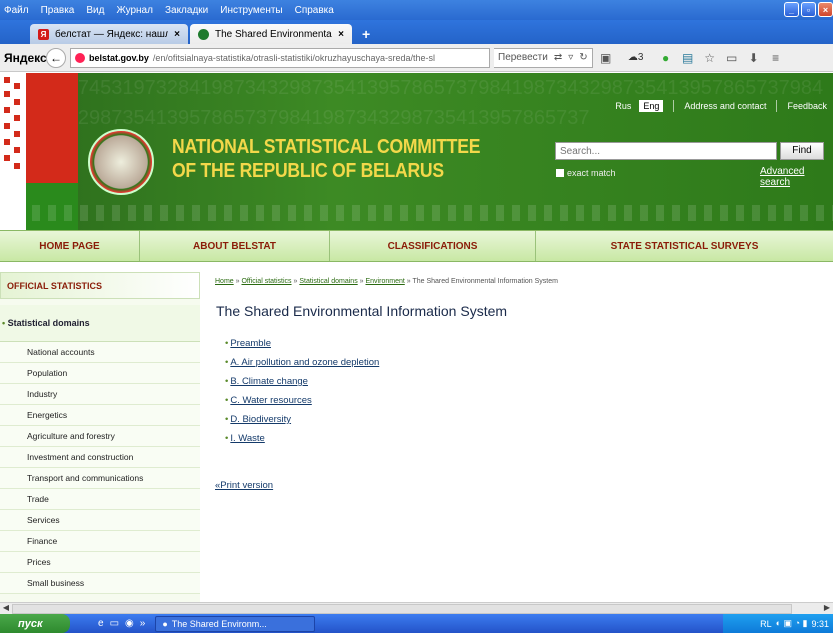 The width and height of the screenshot is (833, 633). Describe the element at coordinates (688, 58) in the screenshot. I see `extension-b-icon: ▤` at that location.